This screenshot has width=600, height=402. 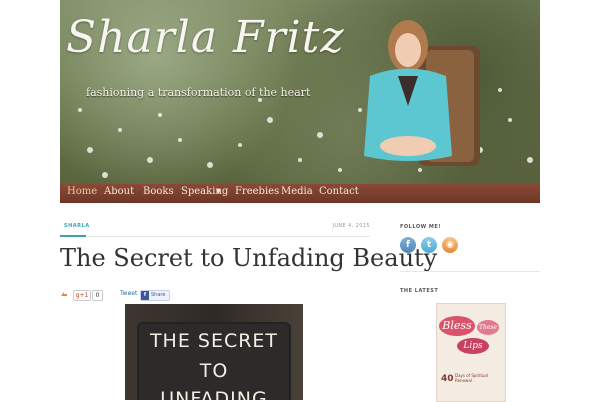 I want to click on post-author: SHARLA, so click(x=77, y=226).